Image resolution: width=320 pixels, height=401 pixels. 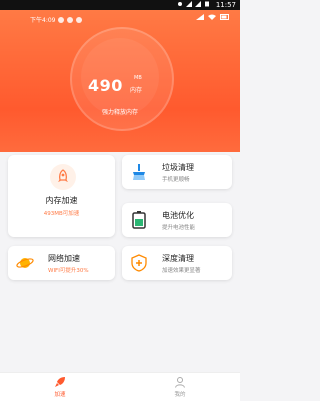 I want to click on tab-mine: 我的, so click(x=180, y=387).